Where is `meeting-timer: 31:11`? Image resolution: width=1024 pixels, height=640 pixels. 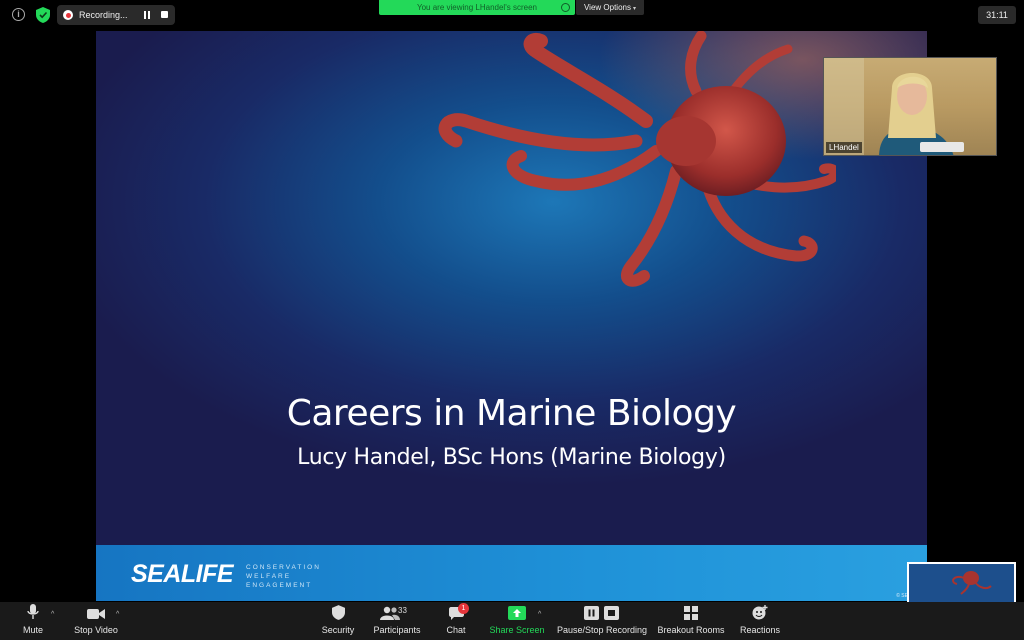
meeting-timer: 31:11 is located at coordinates (997, 15).